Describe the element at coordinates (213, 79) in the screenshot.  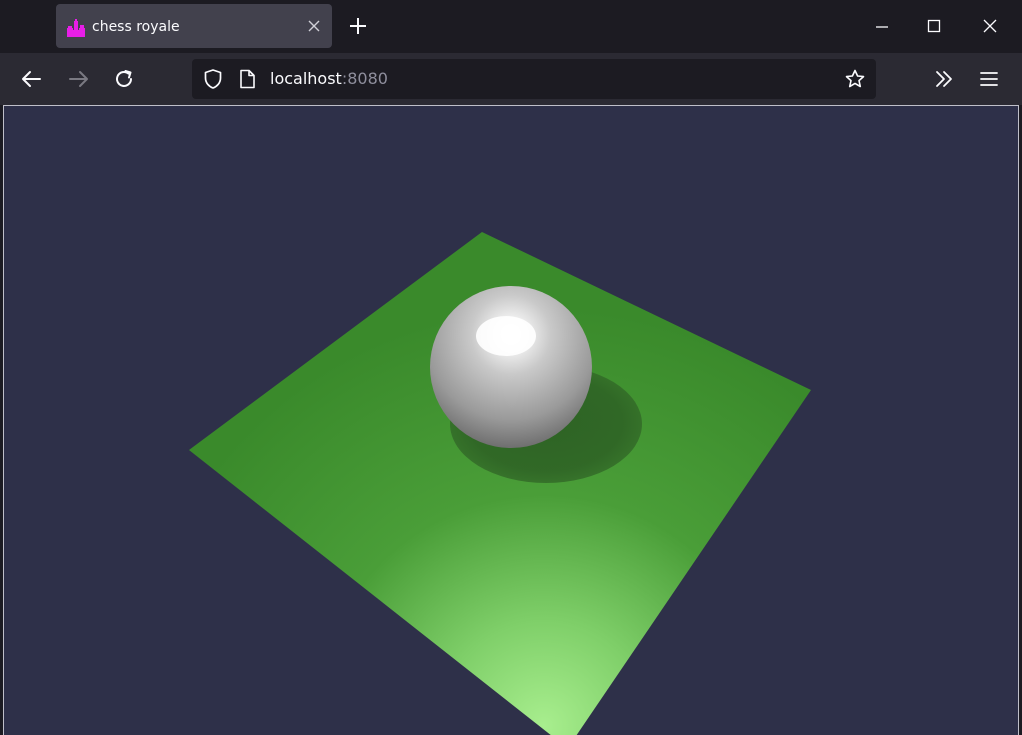
I see `shield-icon` at that location.